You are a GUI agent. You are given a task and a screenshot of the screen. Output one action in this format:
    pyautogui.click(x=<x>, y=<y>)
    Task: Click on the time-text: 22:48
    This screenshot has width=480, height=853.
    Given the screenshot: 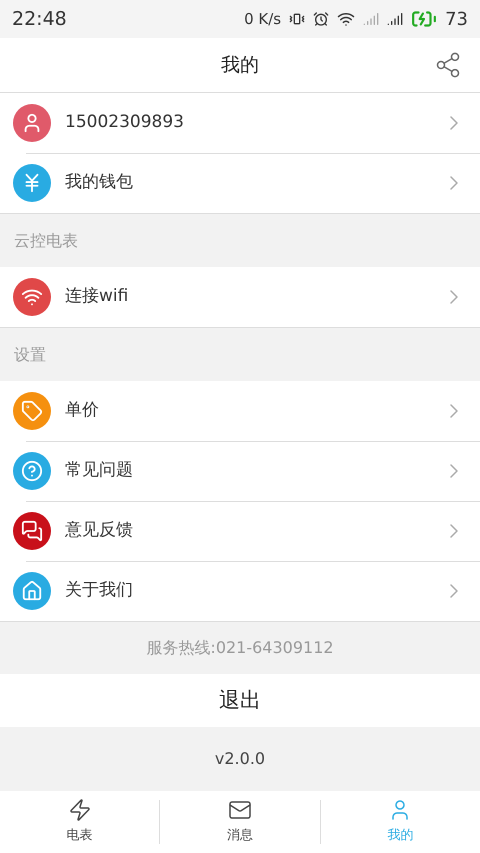 What is the action you would take?
    pyautogui.click(x=39, y=19)
    